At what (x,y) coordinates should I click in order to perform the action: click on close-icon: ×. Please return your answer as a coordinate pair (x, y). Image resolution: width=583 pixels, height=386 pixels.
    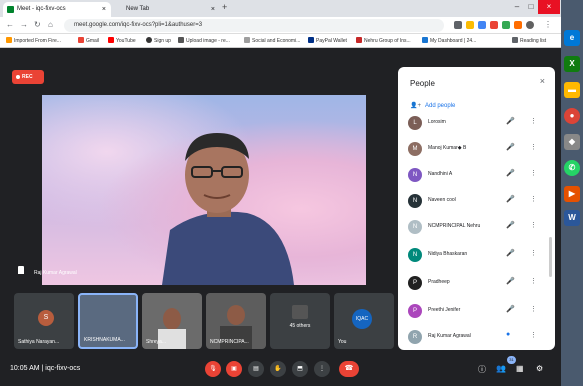
    Looking at the image, I should click on (542, 81).